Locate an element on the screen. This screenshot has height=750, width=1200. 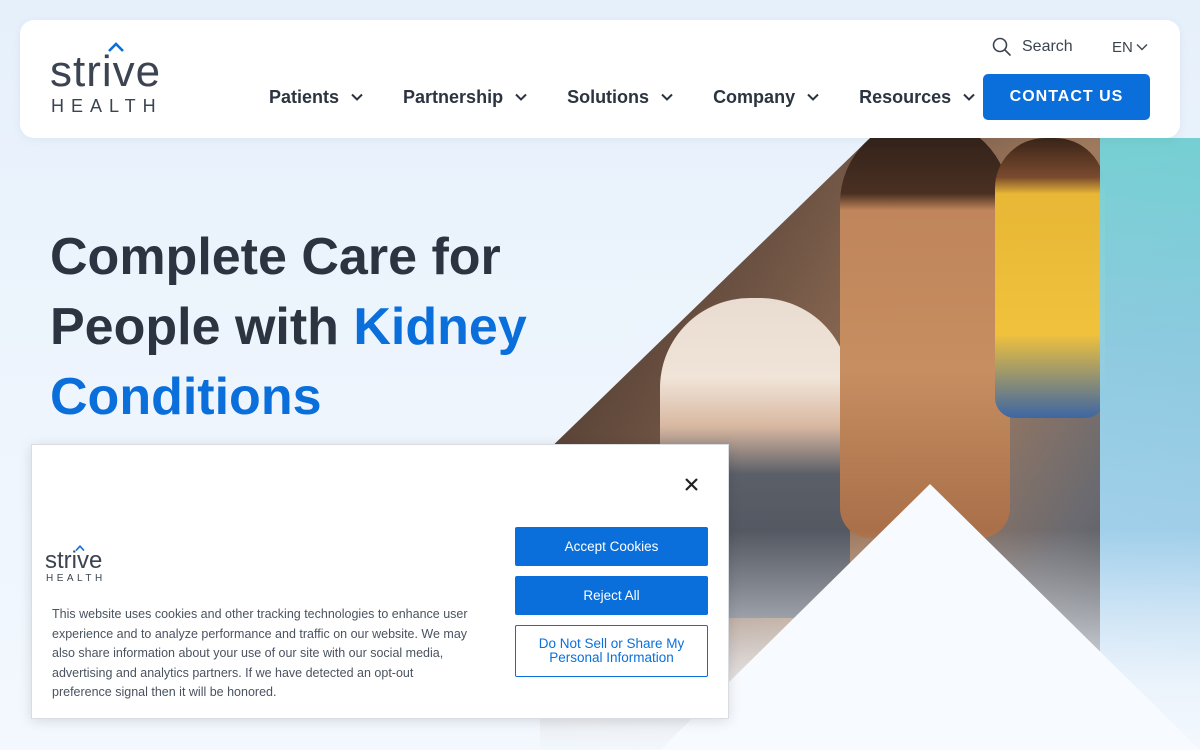
nav-item-patients: Patients is located at coordinates (316, 97).